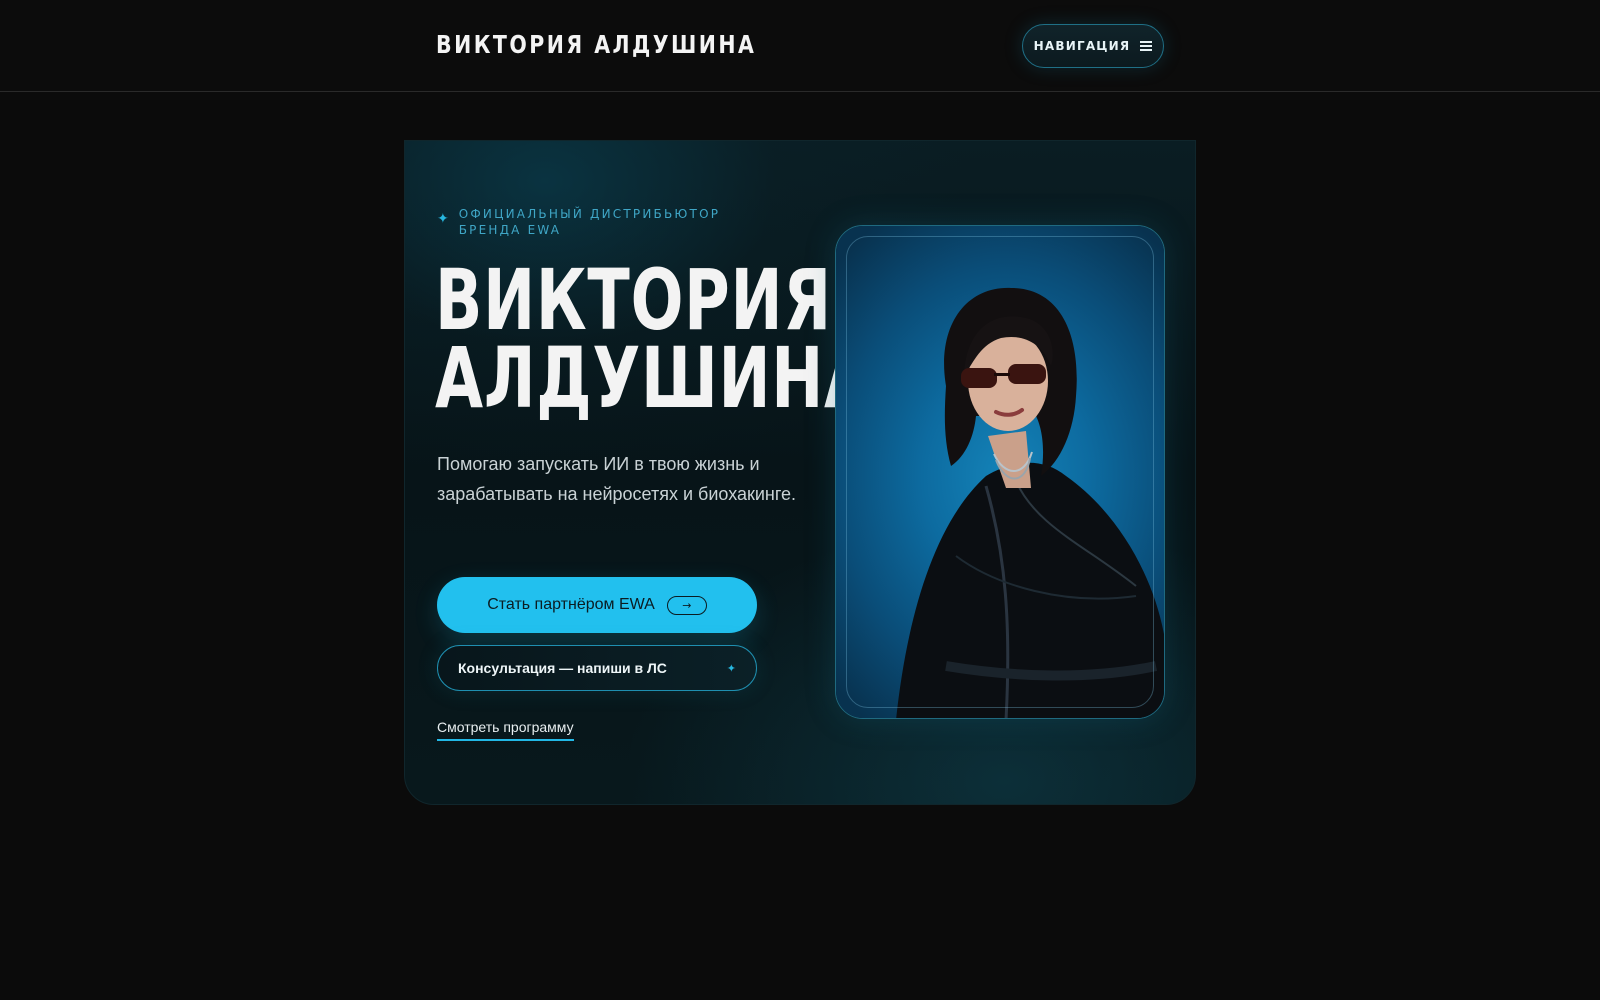  I want to click on site-header: ВИКТОРИЯ АЛДУШИНА НАВИГАЦИЯ, so click(800, 46).